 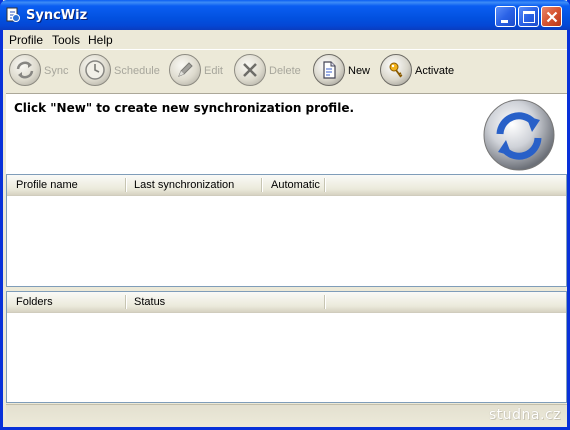 What do you see at coordinates (551, 16) in the screenshot?
I see `close-button` at bounding box center [551, 16].